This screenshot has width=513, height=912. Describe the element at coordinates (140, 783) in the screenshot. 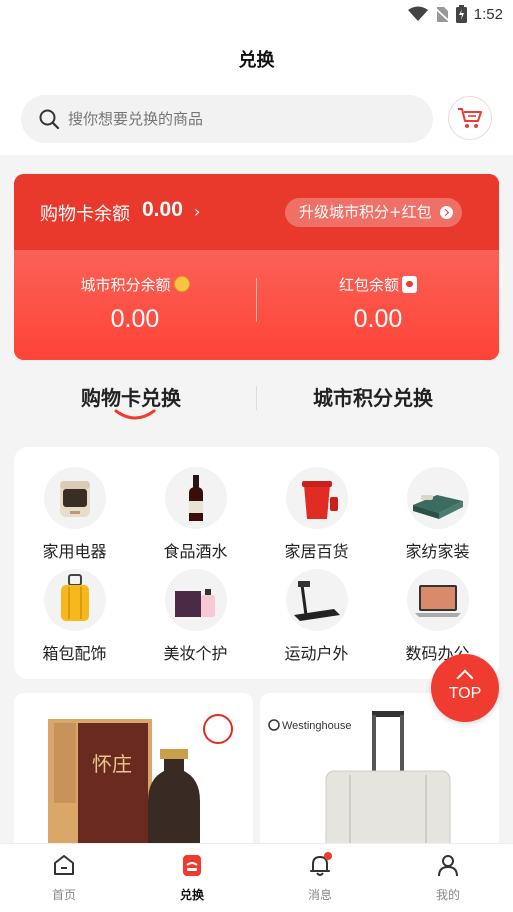

I see `liquor-gift-box-image: 怀庄` at that location.